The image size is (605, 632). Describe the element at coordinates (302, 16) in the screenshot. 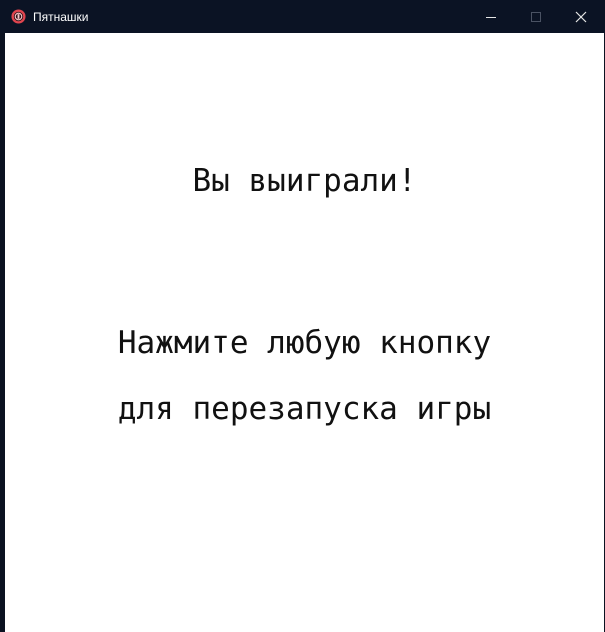

I see `title-bar: Пятнашки` at that location.